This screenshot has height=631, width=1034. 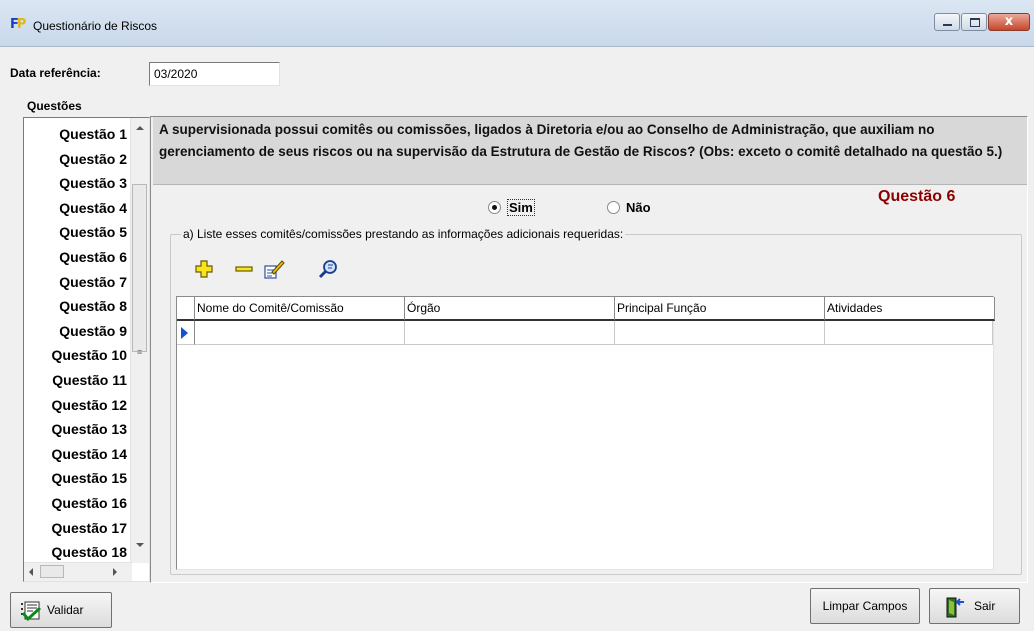 What do you see at coordinates (214, 74) in the screenshot?
I see `date-reference-input` at bounding box center [214, 74].